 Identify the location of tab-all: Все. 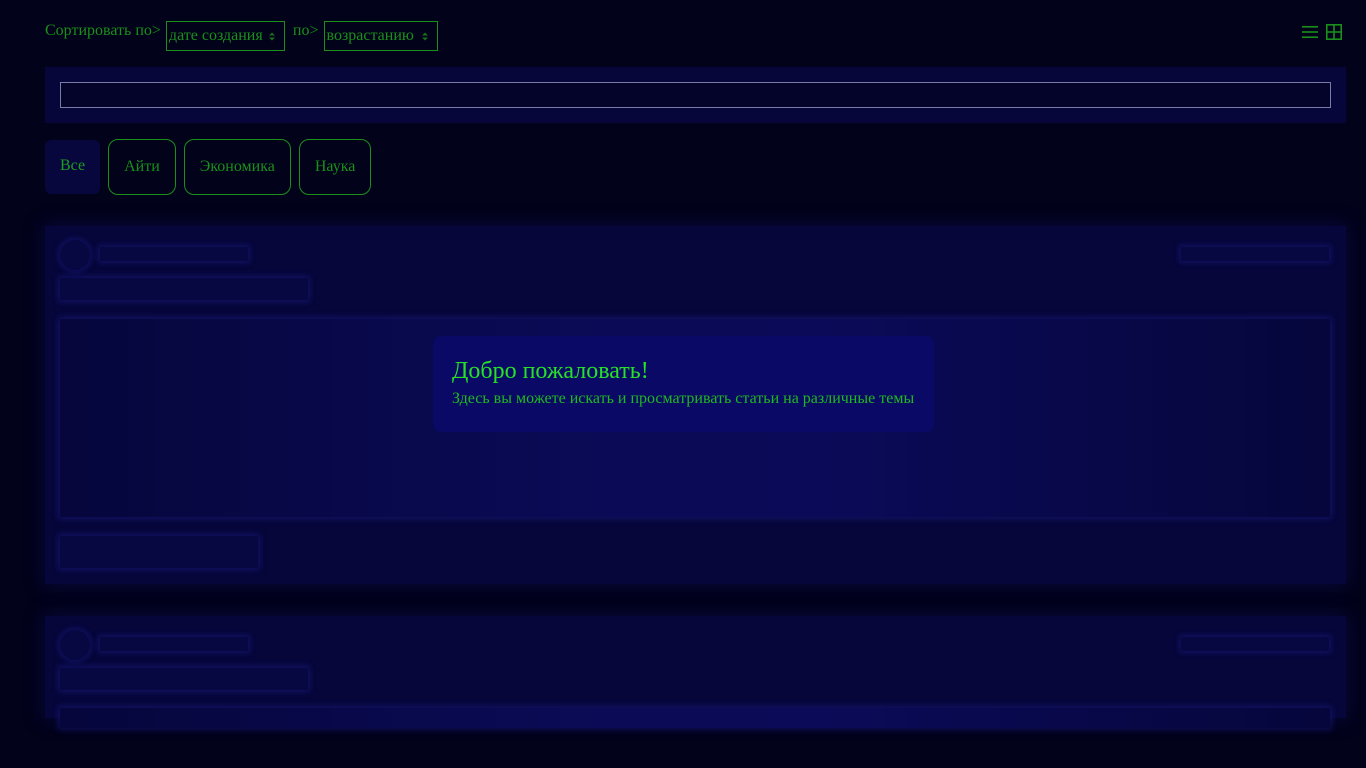
(73, 167).